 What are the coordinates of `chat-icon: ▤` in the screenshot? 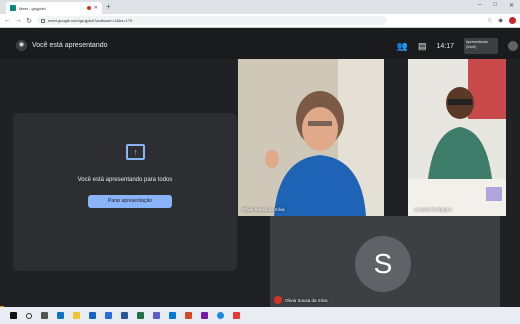 It's located at (422, 46).